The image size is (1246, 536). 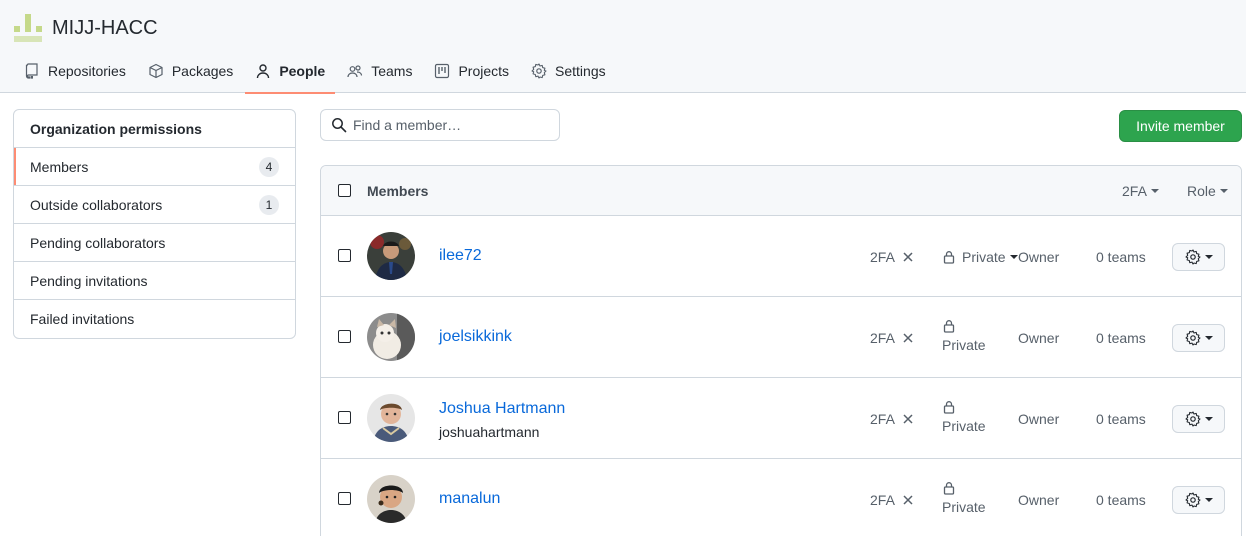 What do you see at coordinates (460, 256) in the screenshot?
I see `member-name-link: ilee72` at bounding box center [460, 256].